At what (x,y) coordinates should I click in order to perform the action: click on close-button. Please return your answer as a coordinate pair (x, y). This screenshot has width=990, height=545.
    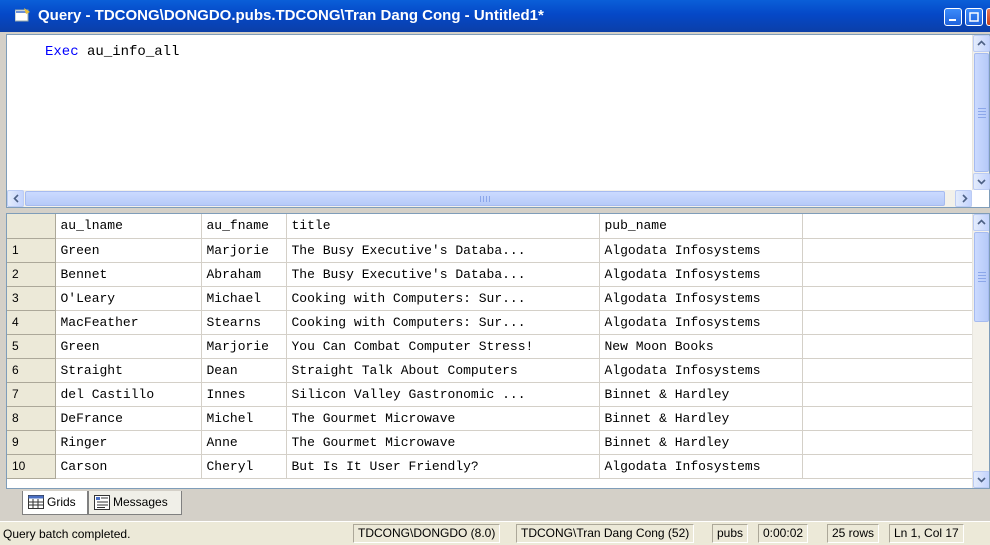
    Looking at the image, I should click on (988, 17).